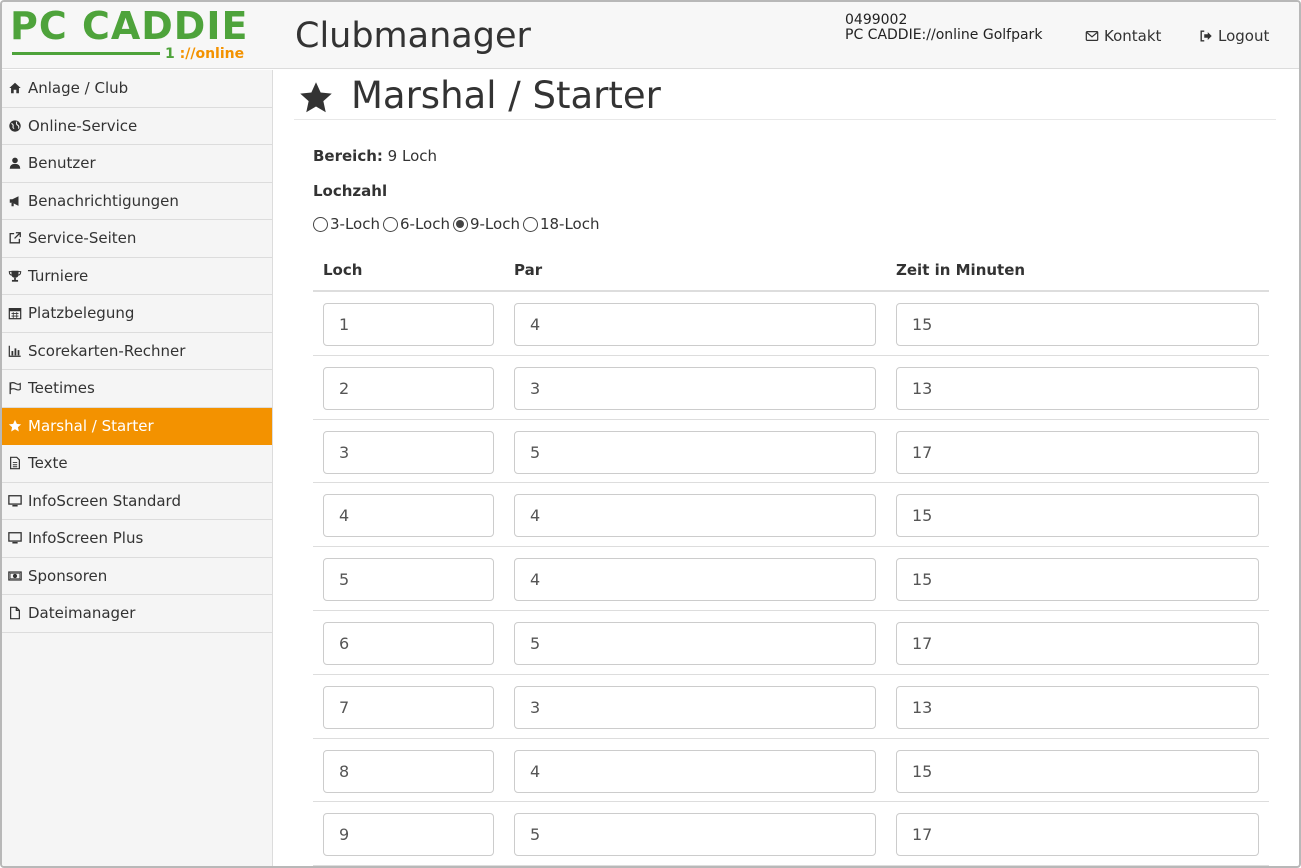 This screenshot has width=1301, height=868. What do you see at coordinates (137, 576) in the screenshot?
I see `sidebar-item-sponsoren: Sponsoren` at bounding box center [137, 576].